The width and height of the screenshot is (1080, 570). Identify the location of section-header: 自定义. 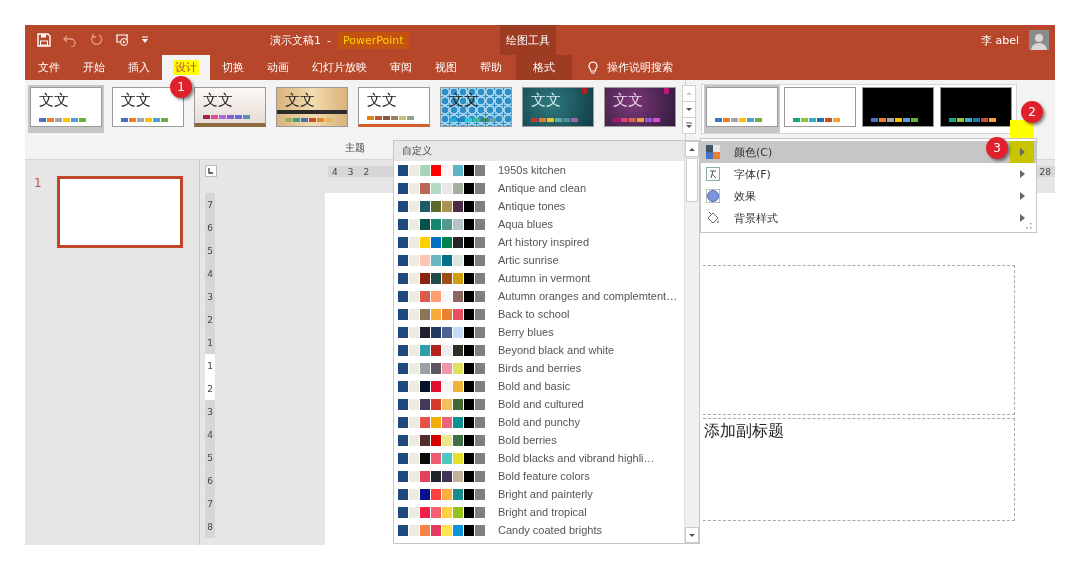
(539, 151).